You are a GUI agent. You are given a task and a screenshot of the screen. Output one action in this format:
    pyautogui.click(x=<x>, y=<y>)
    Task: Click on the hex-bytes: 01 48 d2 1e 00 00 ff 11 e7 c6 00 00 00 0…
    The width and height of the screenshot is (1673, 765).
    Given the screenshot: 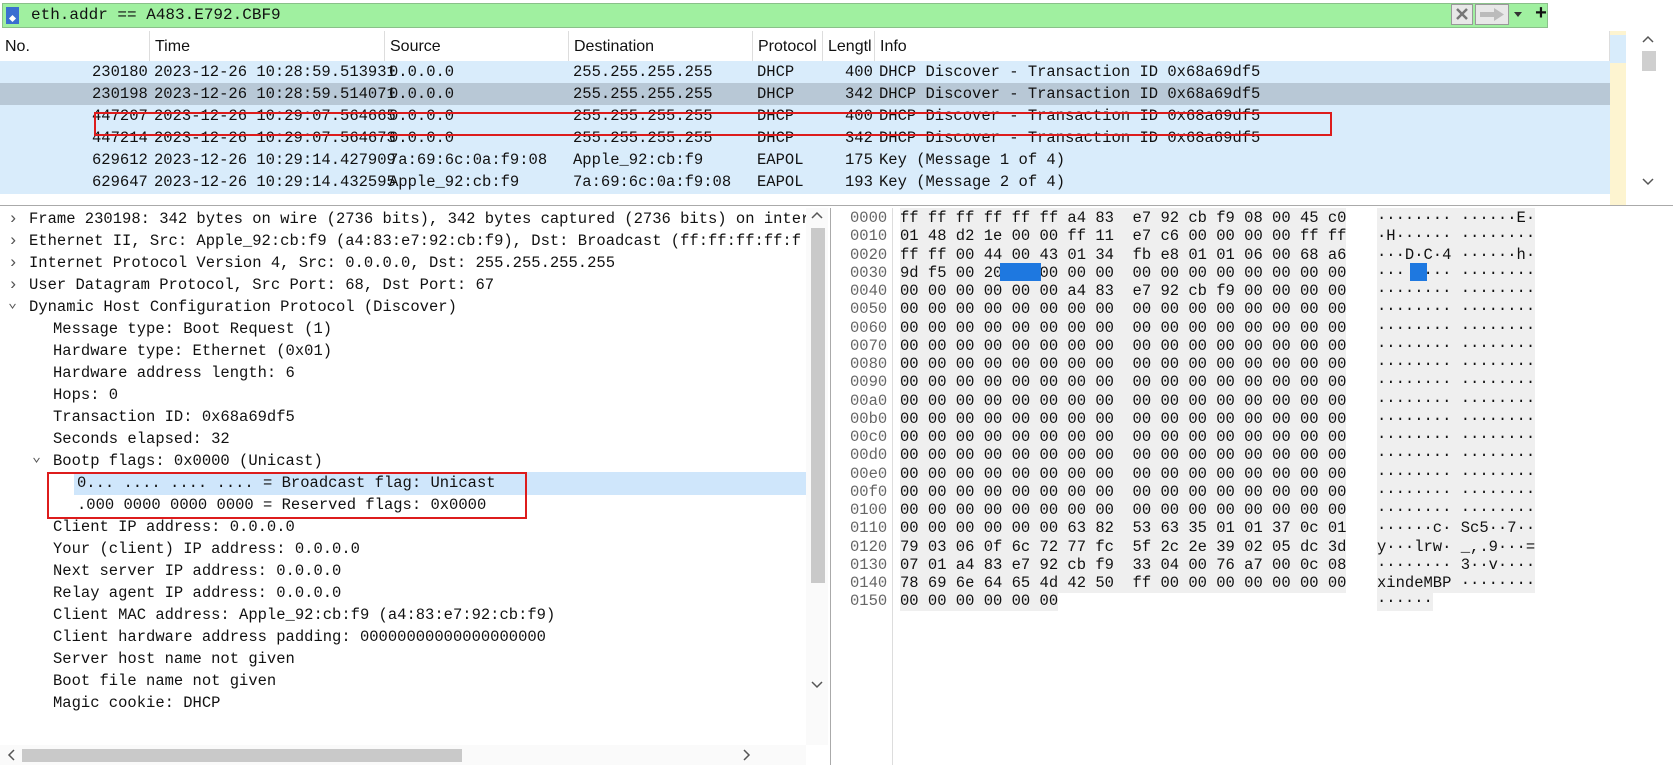 What is the action you would take?
    pyautogui.click(x=1123, y=236)
    